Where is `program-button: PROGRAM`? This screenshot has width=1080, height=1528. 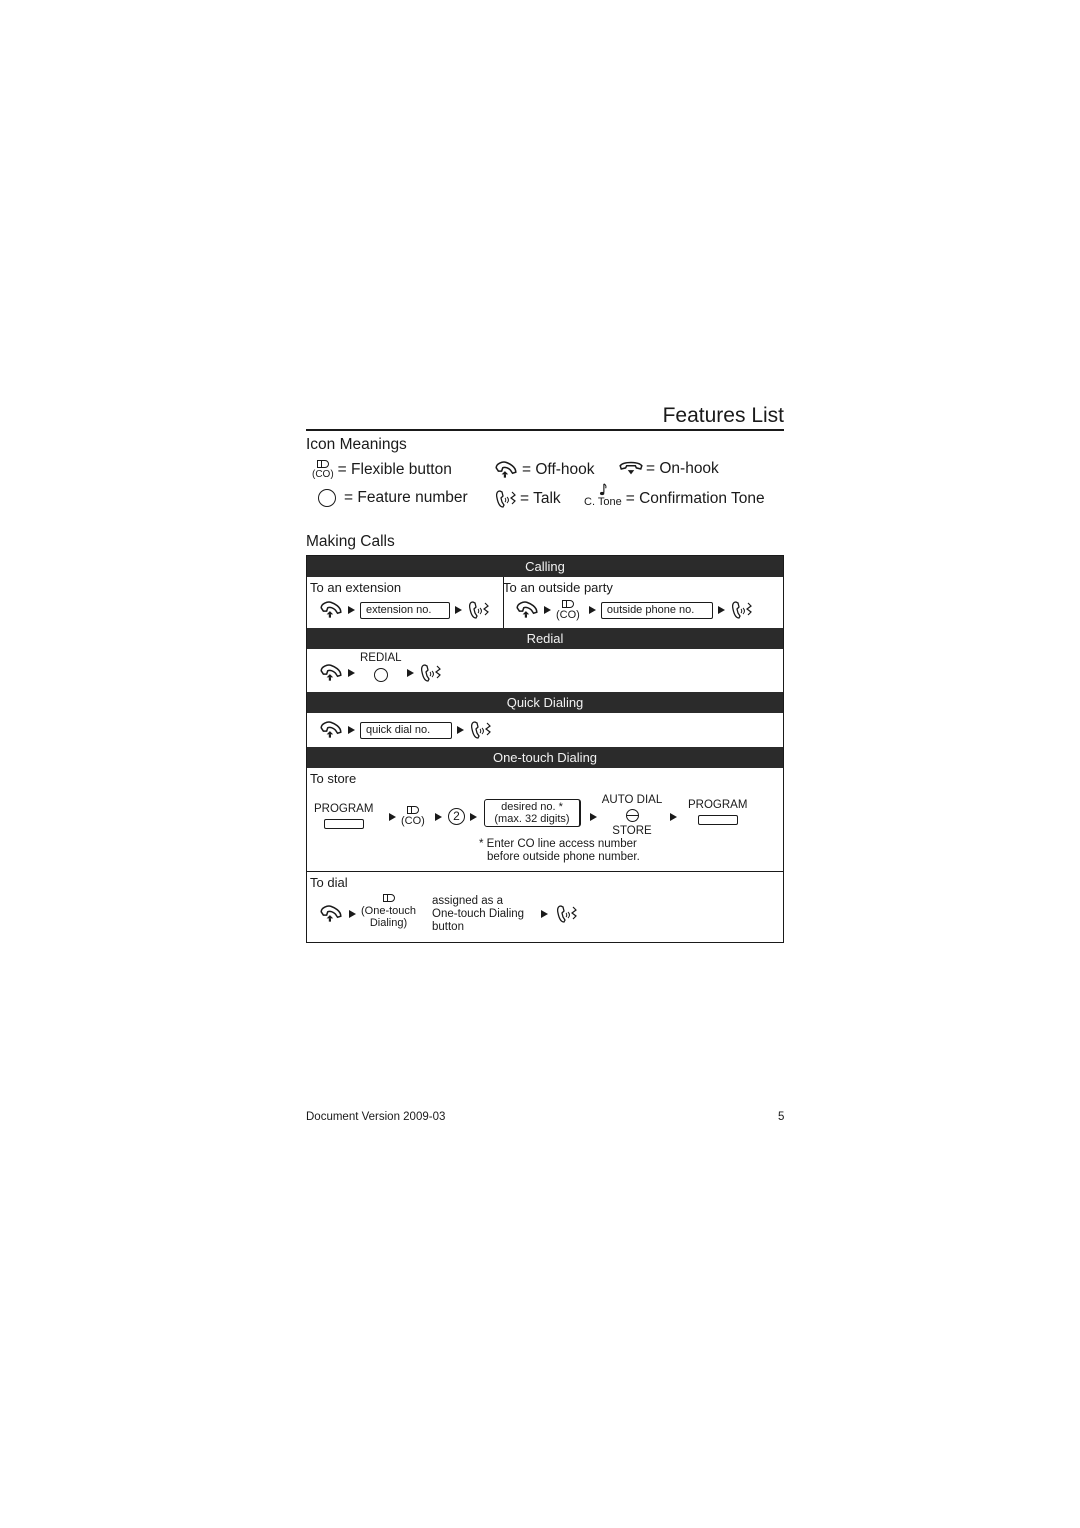 program-button: PROGRAM is located at coordinates (343, 816).